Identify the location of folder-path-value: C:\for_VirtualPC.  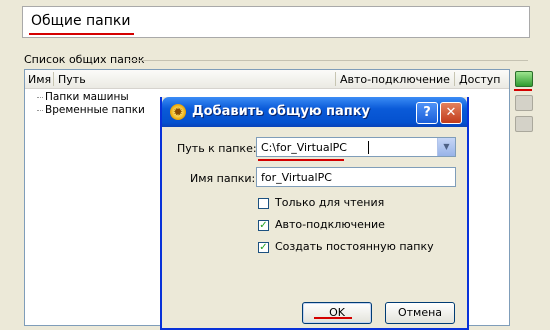
(304, 147).